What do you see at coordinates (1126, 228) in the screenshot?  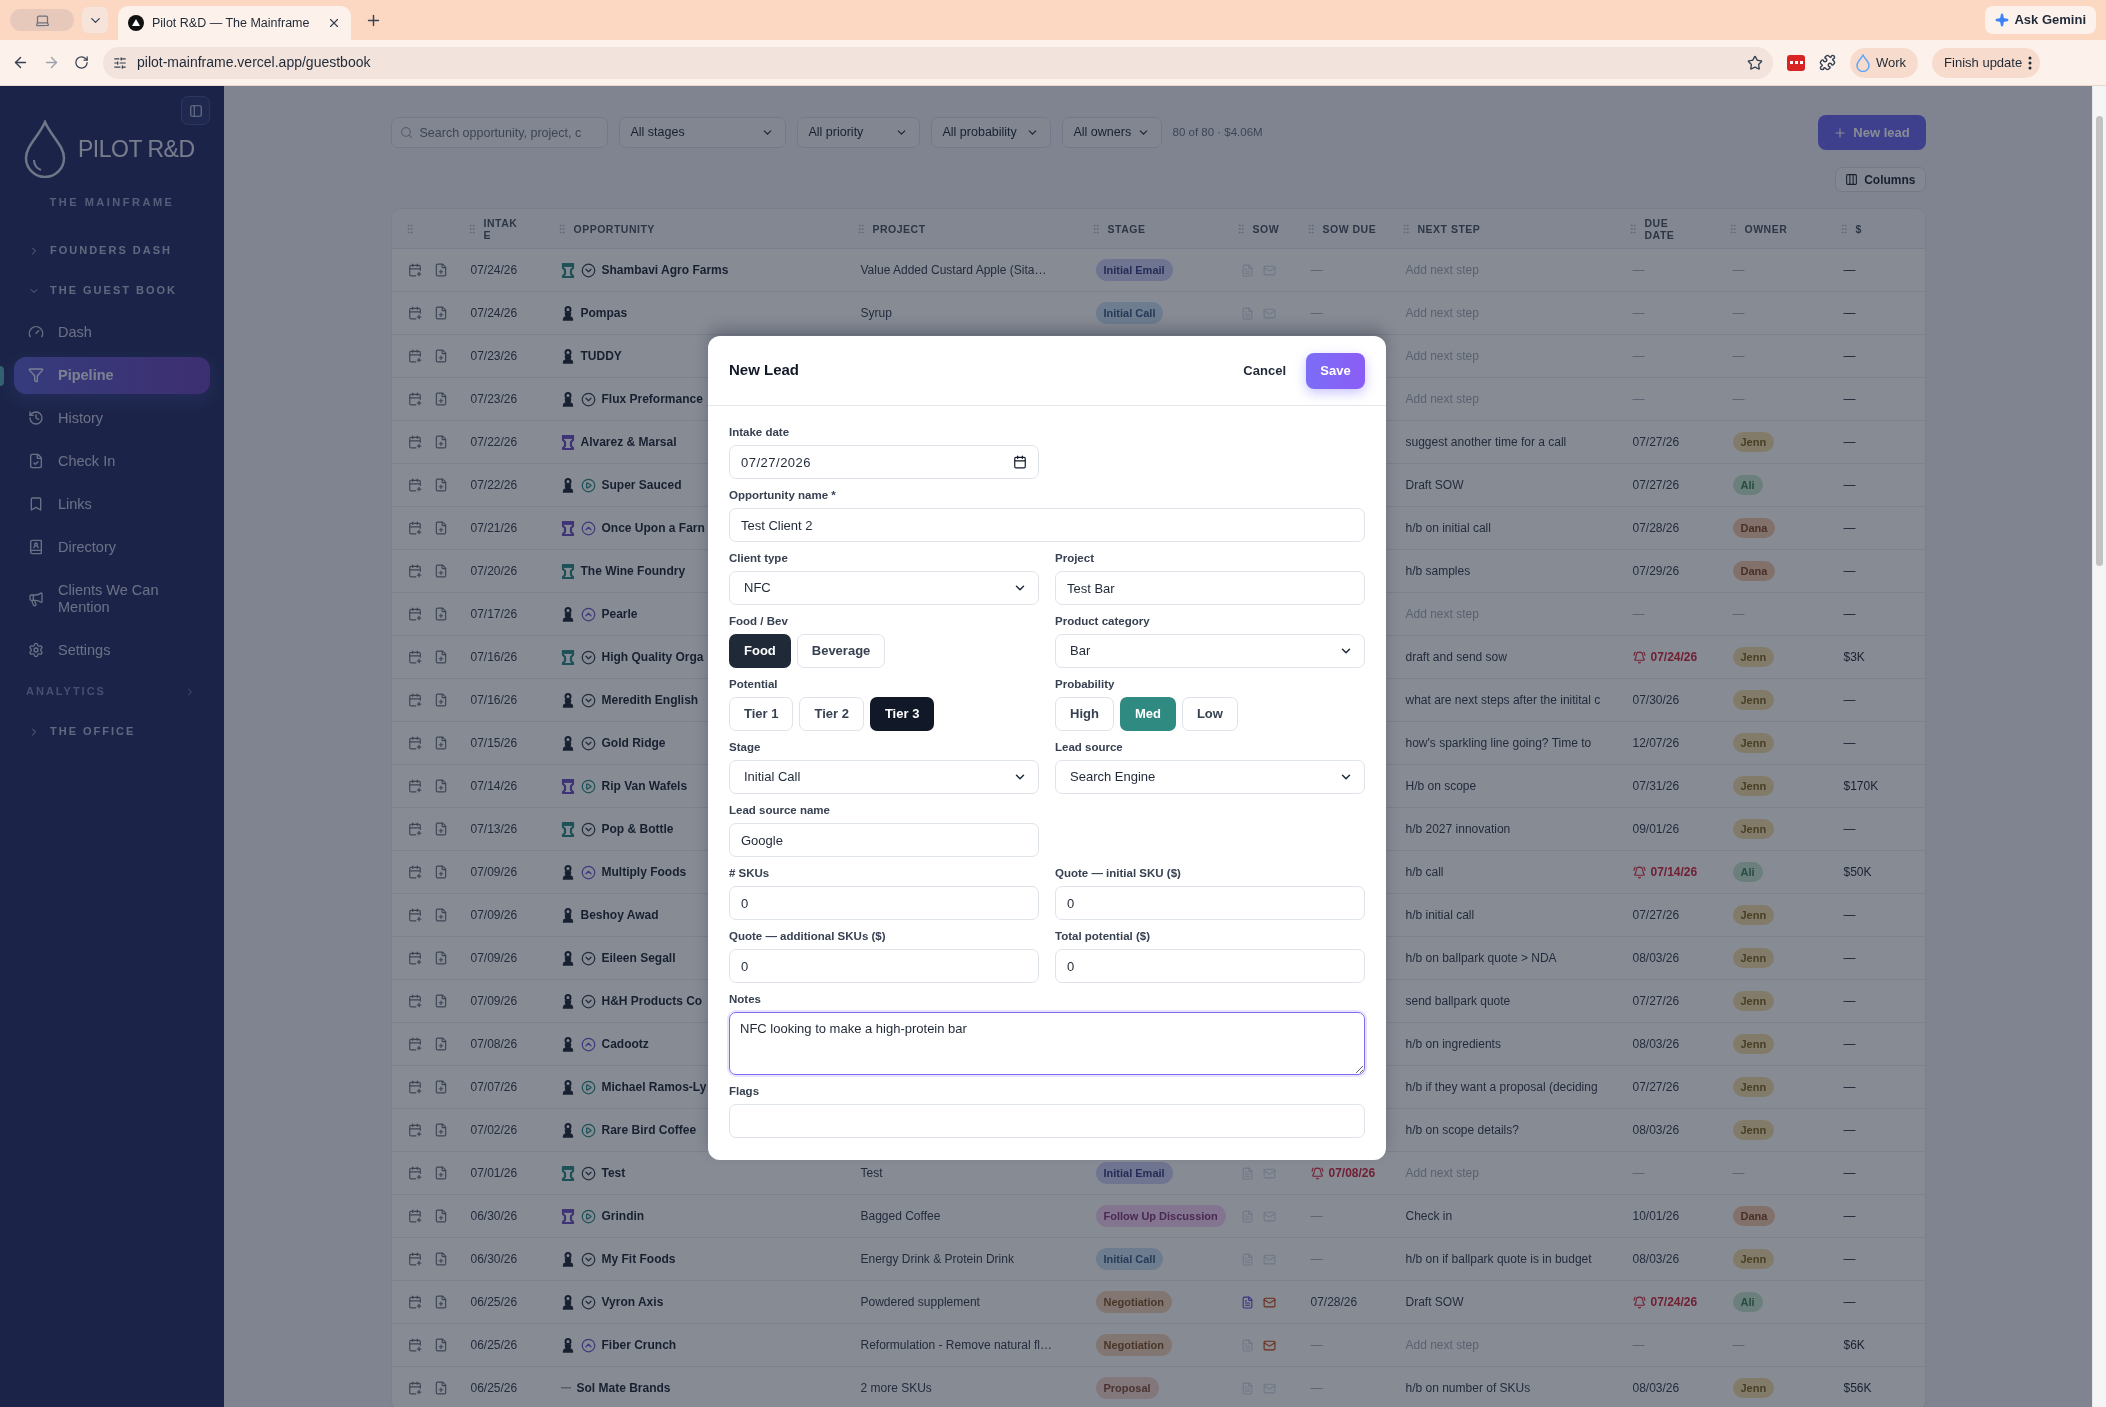 I see `column-header: STAGE` at bounding box center [1126, 228].